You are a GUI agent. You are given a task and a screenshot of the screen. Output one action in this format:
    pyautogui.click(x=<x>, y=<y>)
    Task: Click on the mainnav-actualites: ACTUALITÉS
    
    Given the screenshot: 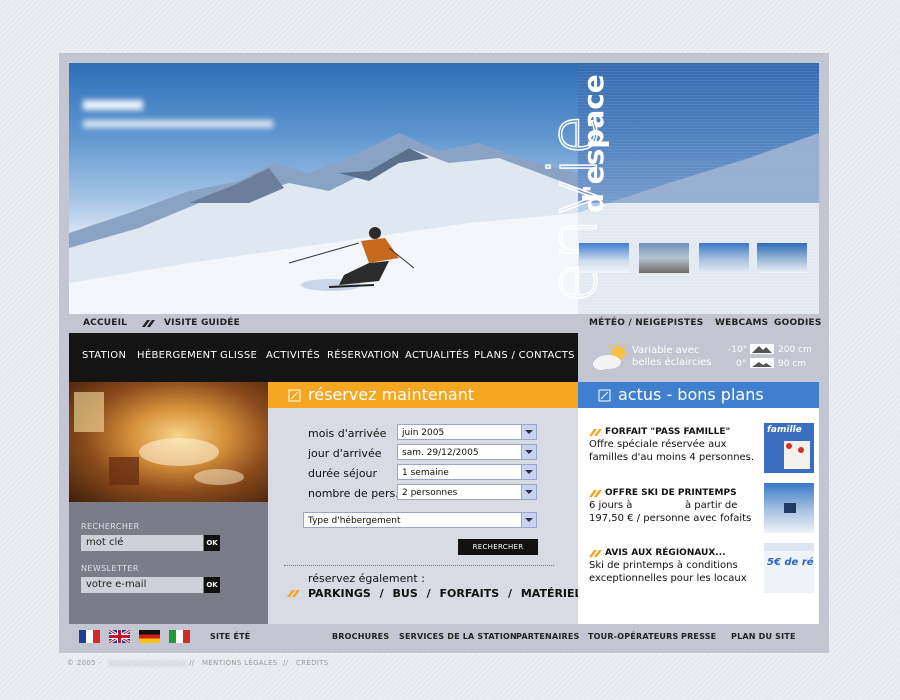 What is the action you would take?
    pyautogui.click(x=437, y=355)
    